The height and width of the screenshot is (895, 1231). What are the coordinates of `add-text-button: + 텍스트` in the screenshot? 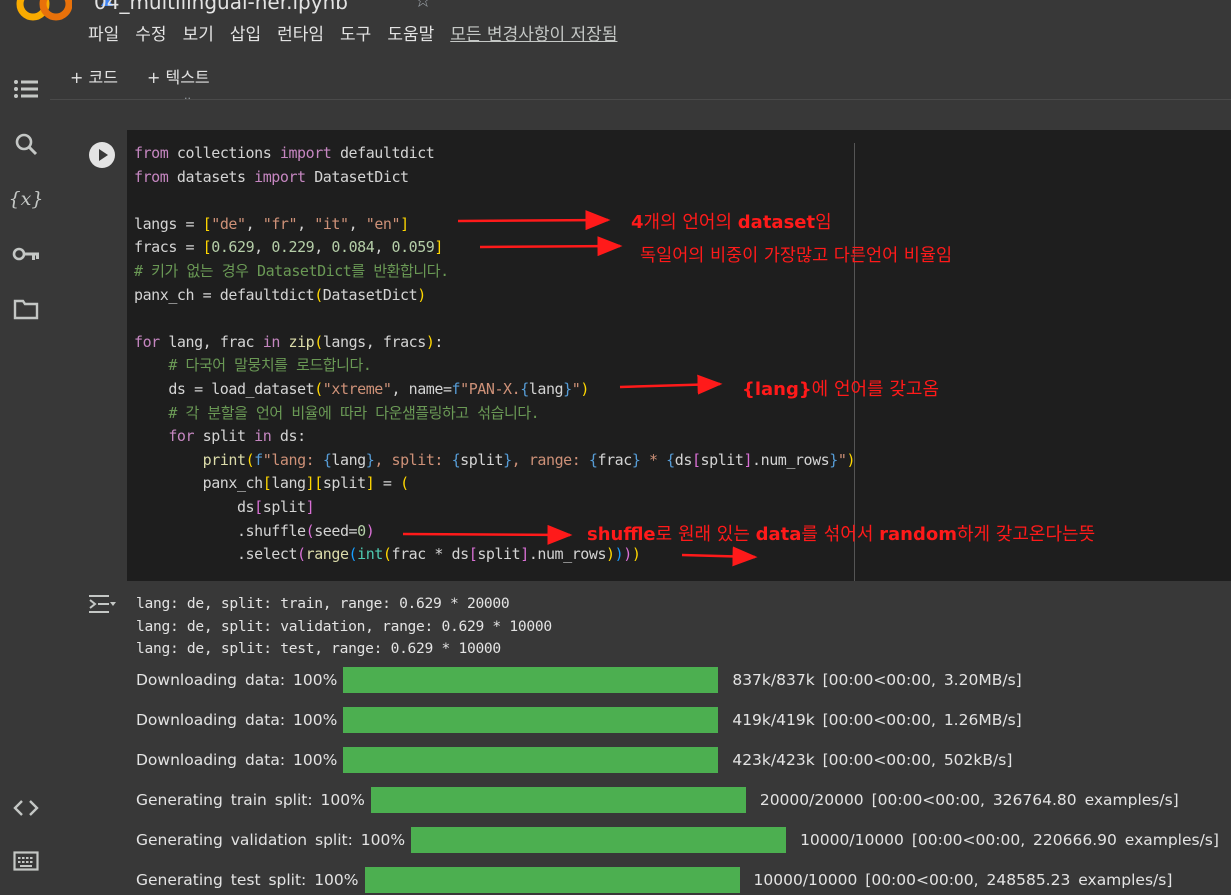 It's located at (178, 76).